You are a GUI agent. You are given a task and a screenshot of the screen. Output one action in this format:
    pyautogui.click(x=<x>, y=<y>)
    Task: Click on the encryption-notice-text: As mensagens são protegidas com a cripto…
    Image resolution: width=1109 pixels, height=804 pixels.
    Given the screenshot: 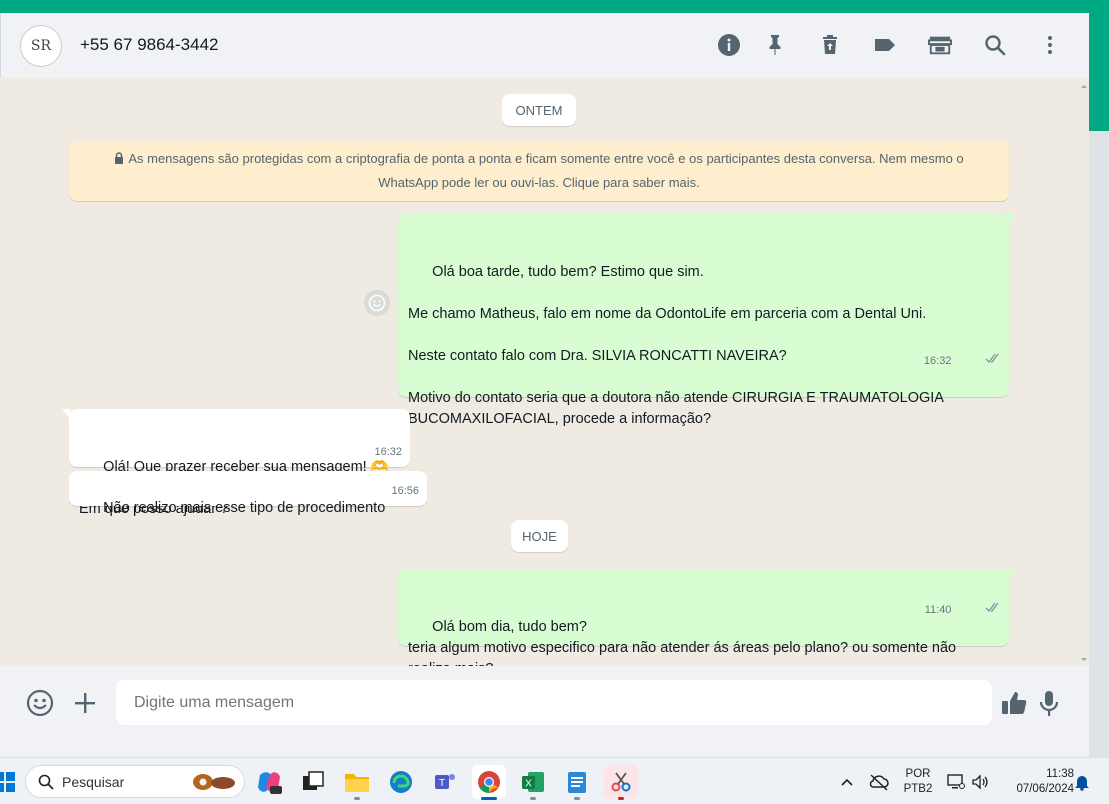 What is the action you would take?
    pyautogui.click(x=546, y=170)
    